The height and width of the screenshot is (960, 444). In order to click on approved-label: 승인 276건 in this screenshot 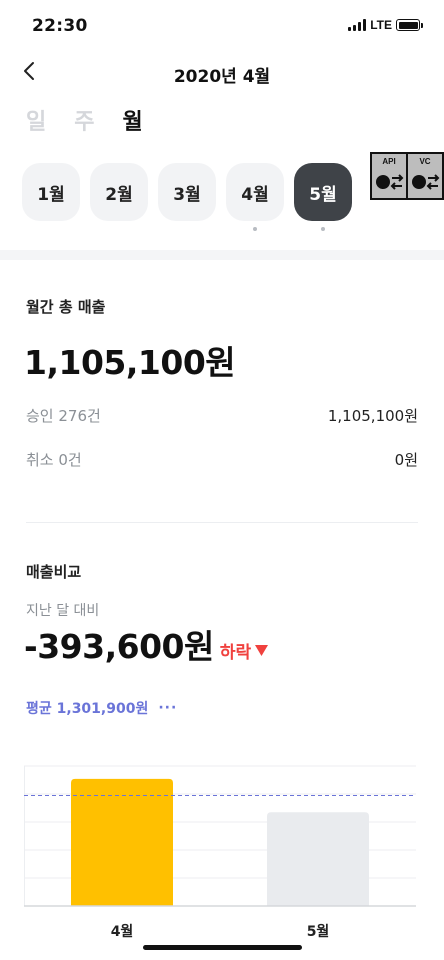, I will do `click(63, 416)`.